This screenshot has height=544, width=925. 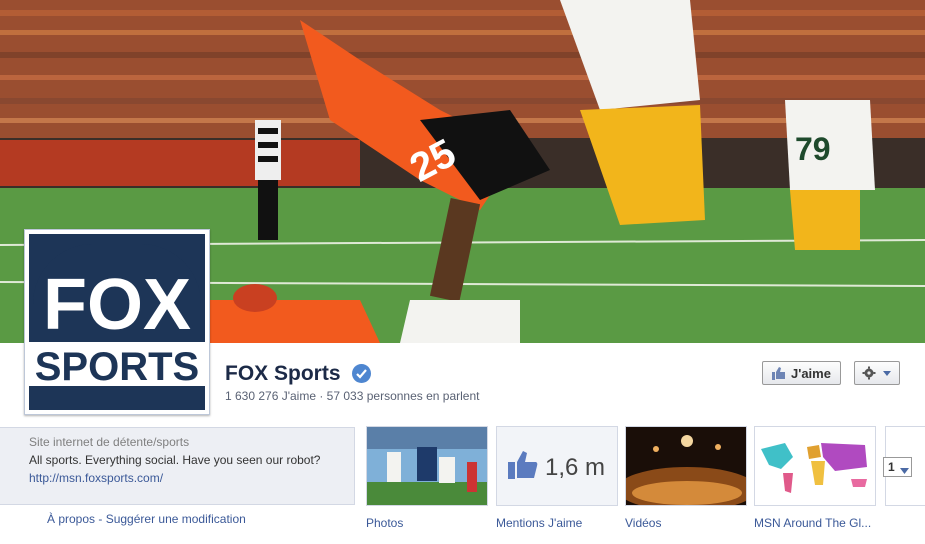 What do you see at coordinates (117, 367) in the screenshot?
I see `logo-sports-text: SPORTS` at bounding box center [117, 367].